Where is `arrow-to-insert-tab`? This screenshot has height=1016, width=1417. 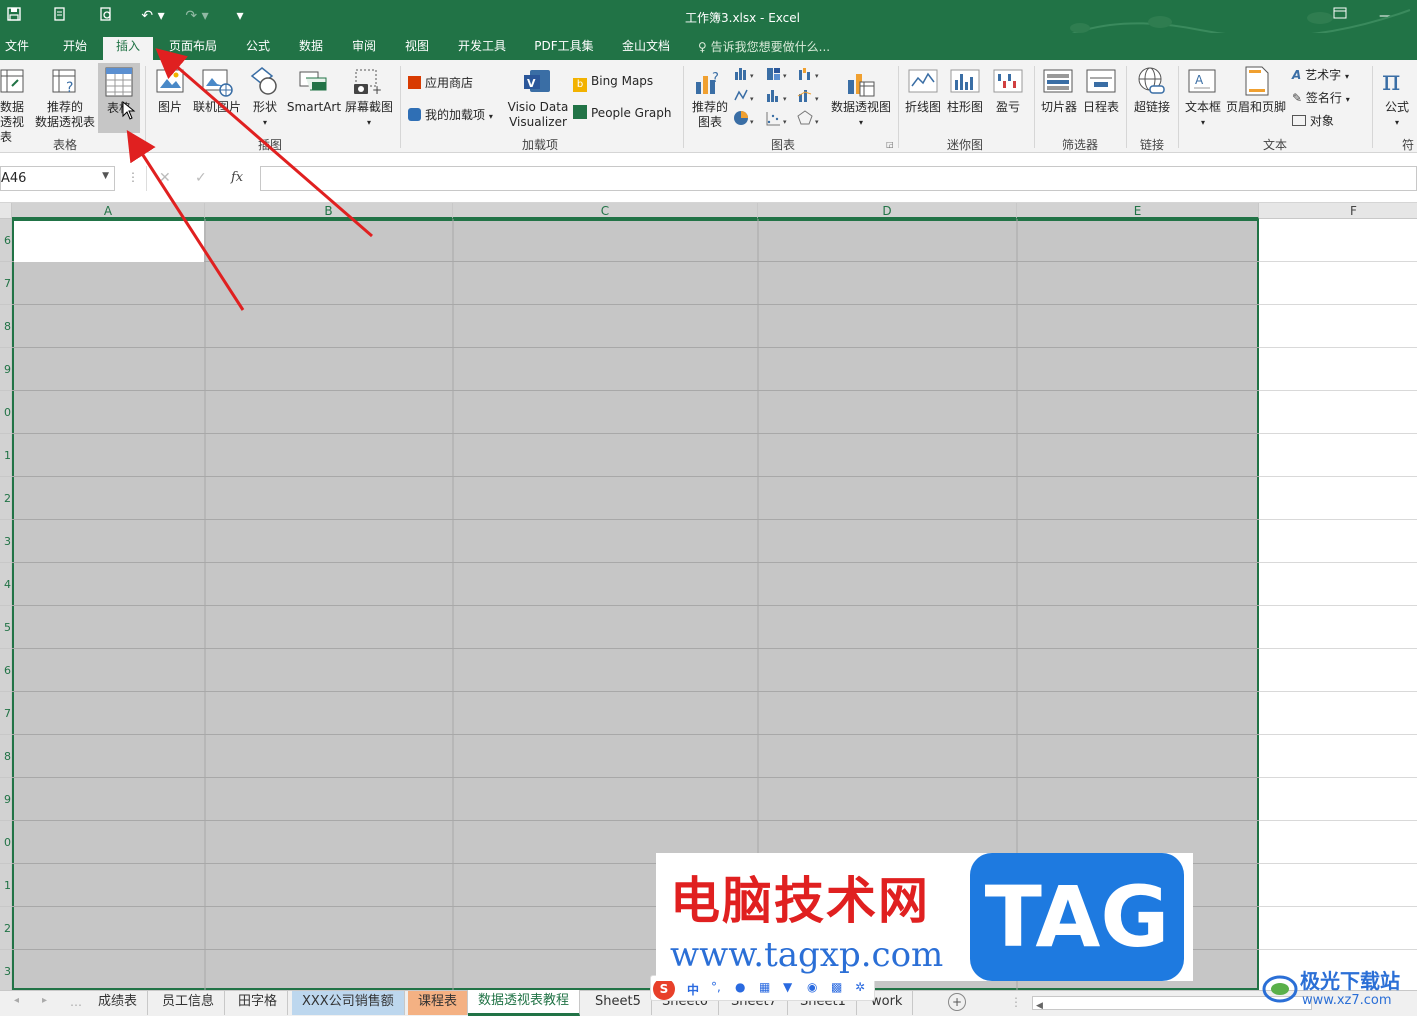 arrow-to-insert-tab is located at coordinates (264, 143).